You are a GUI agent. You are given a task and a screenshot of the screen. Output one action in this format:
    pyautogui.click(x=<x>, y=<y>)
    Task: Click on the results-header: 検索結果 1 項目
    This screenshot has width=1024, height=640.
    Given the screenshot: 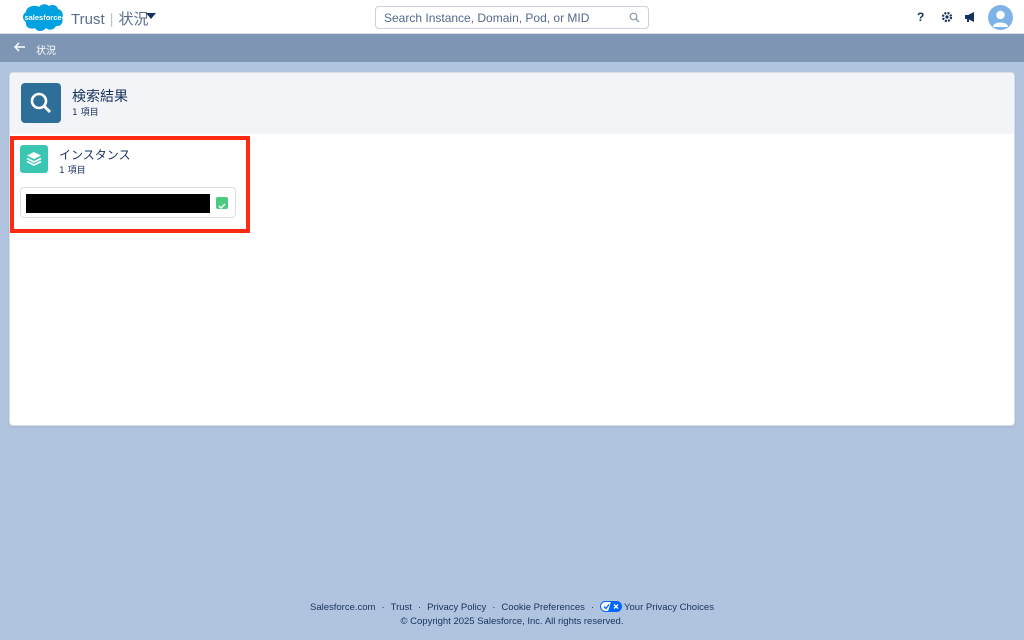 What is the action you would take?
    pyautogui.click(x=512, y=103)
    